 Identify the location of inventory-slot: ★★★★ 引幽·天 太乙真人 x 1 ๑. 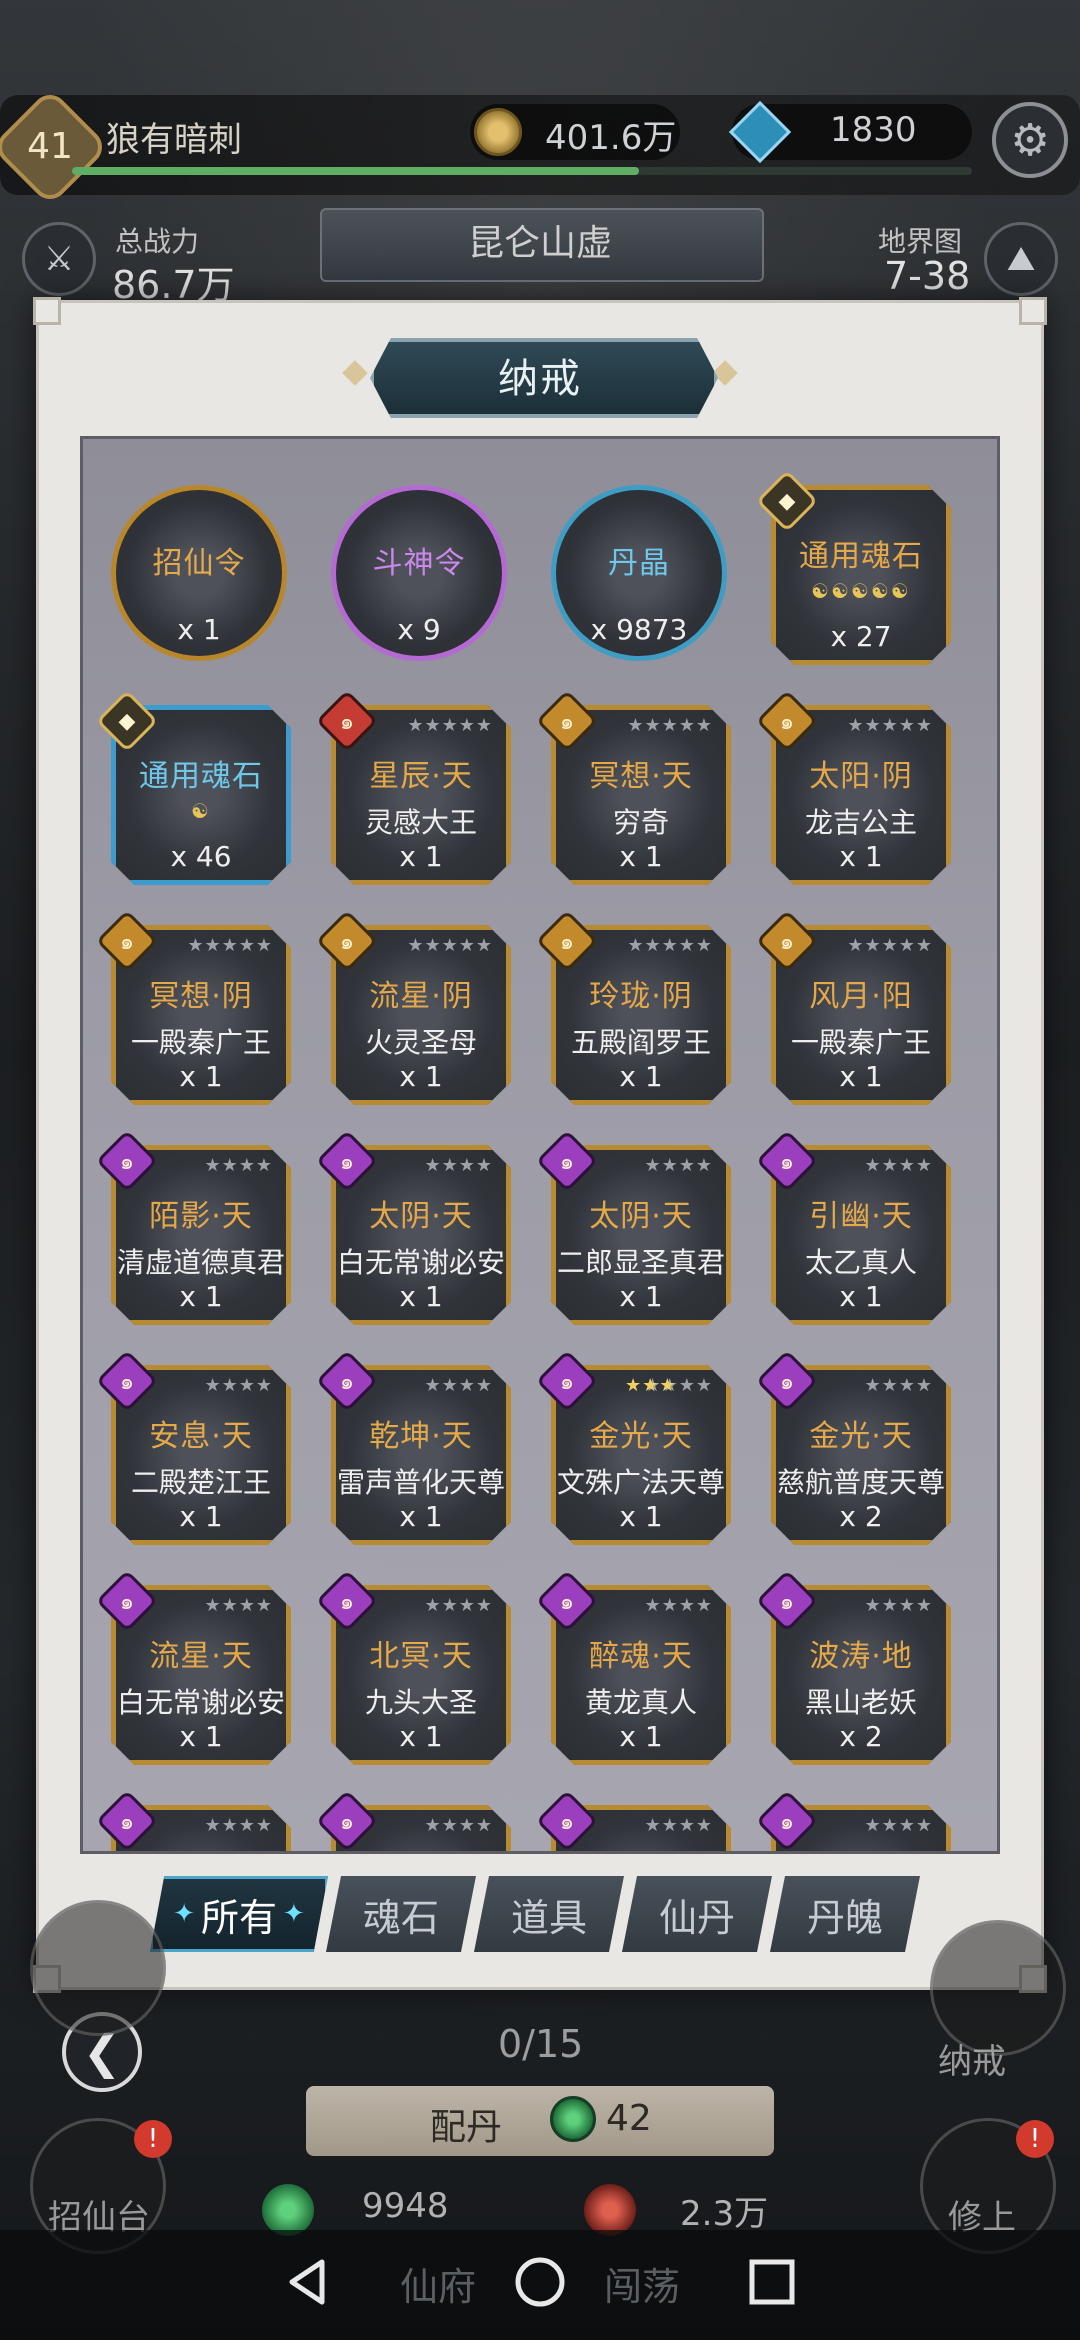
(853, 1227).